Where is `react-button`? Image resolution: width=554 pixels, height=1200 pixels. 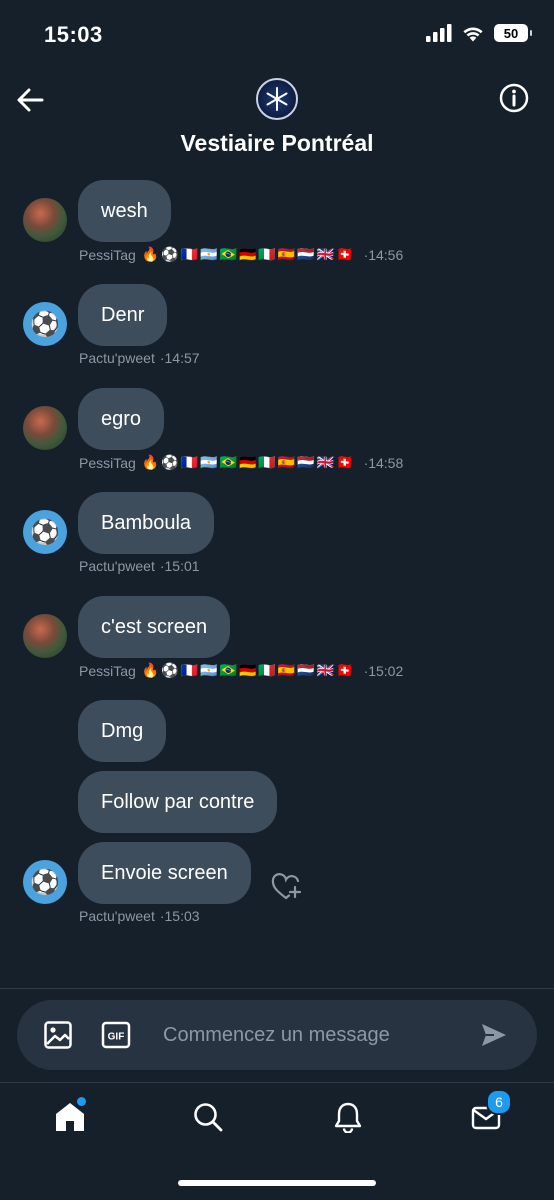 react-button is located at coordinates (286, 887).